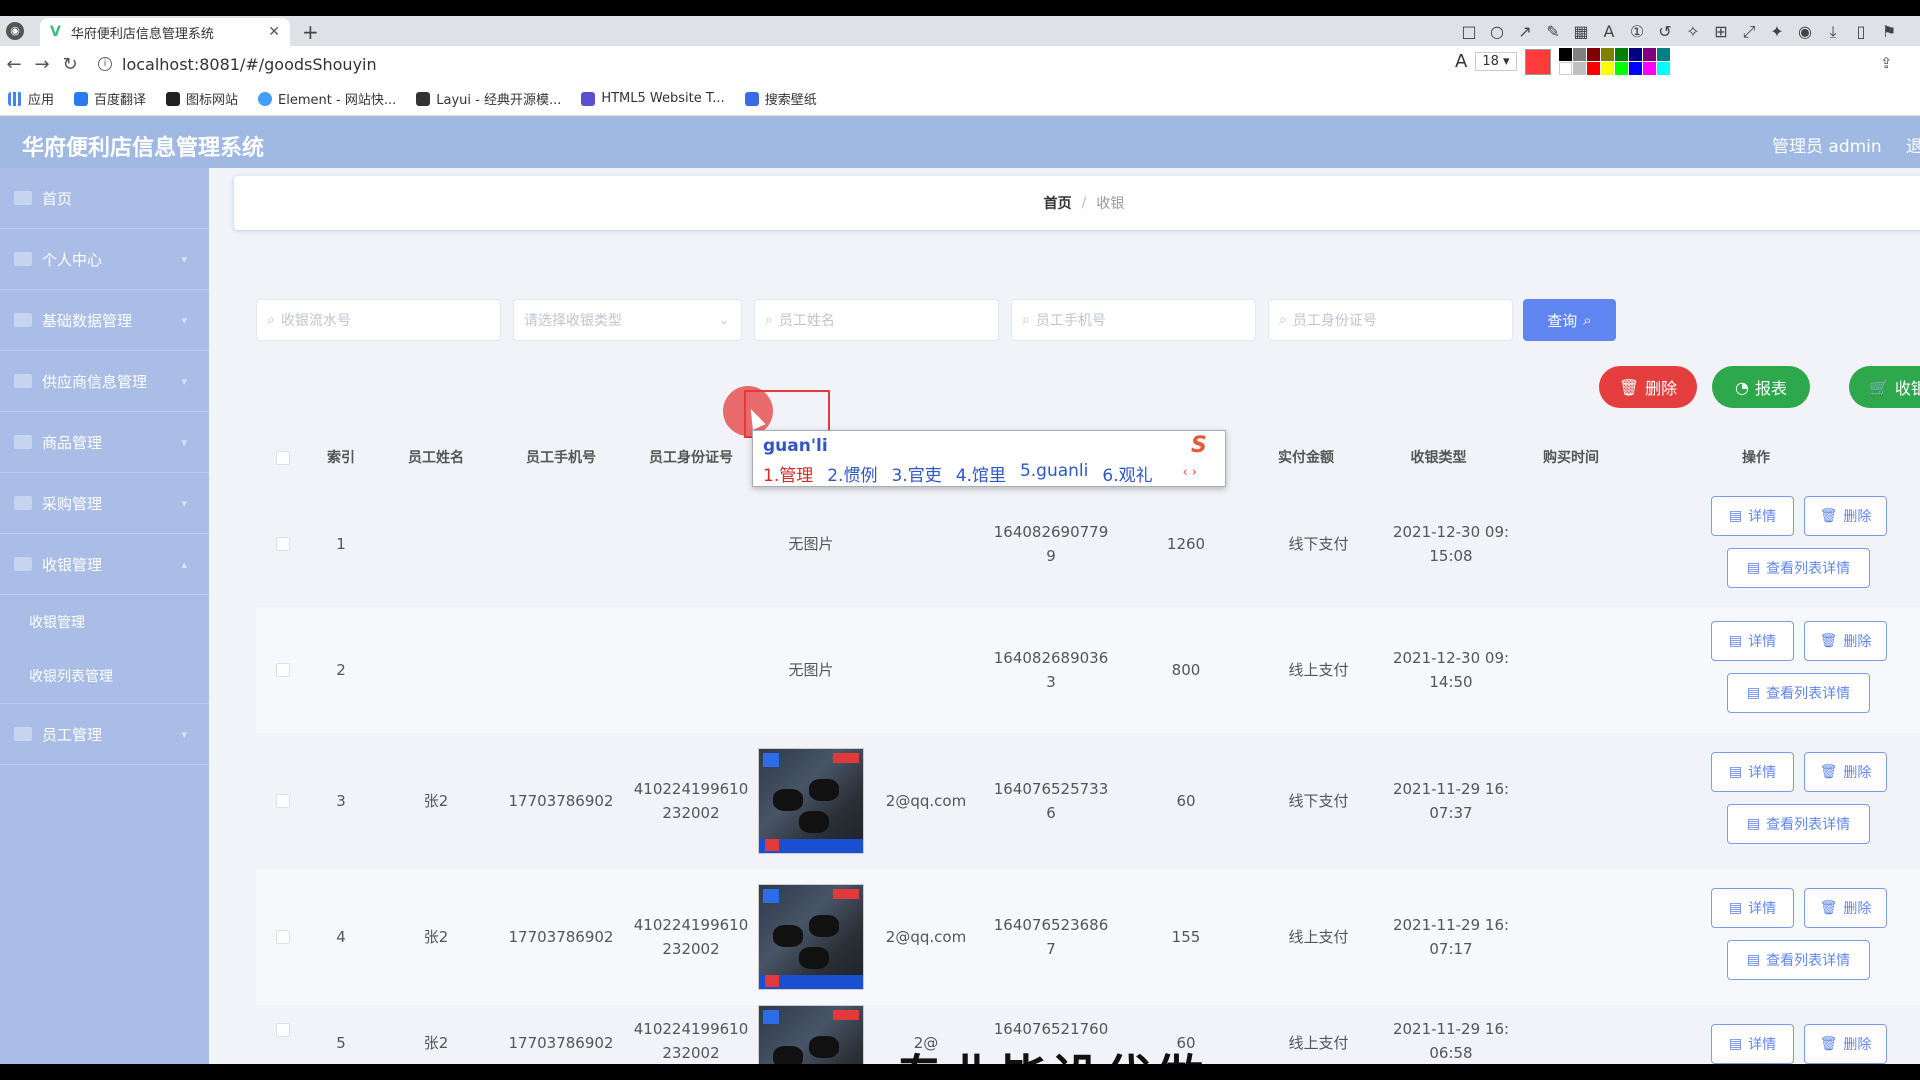 The width and height of the screenshot is (1920, 1080). I want to click on undo-icon: ↺, so click(1665, 32).